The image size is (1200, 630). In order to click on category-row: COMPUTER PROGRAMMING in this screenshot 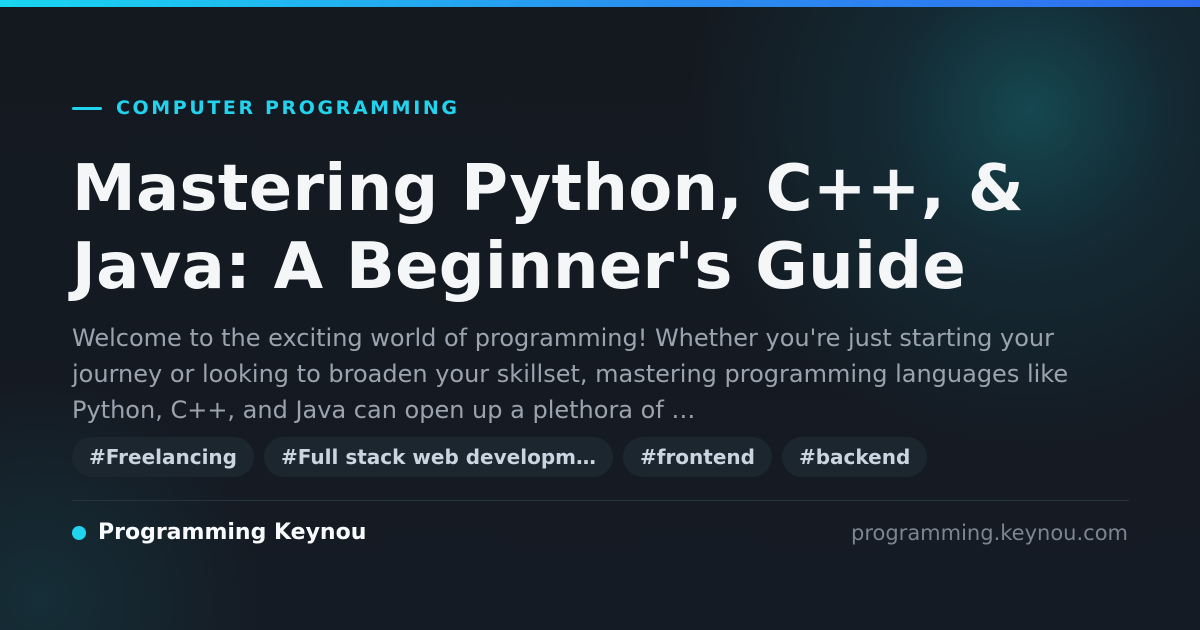, I will do `click(266, 108)`.